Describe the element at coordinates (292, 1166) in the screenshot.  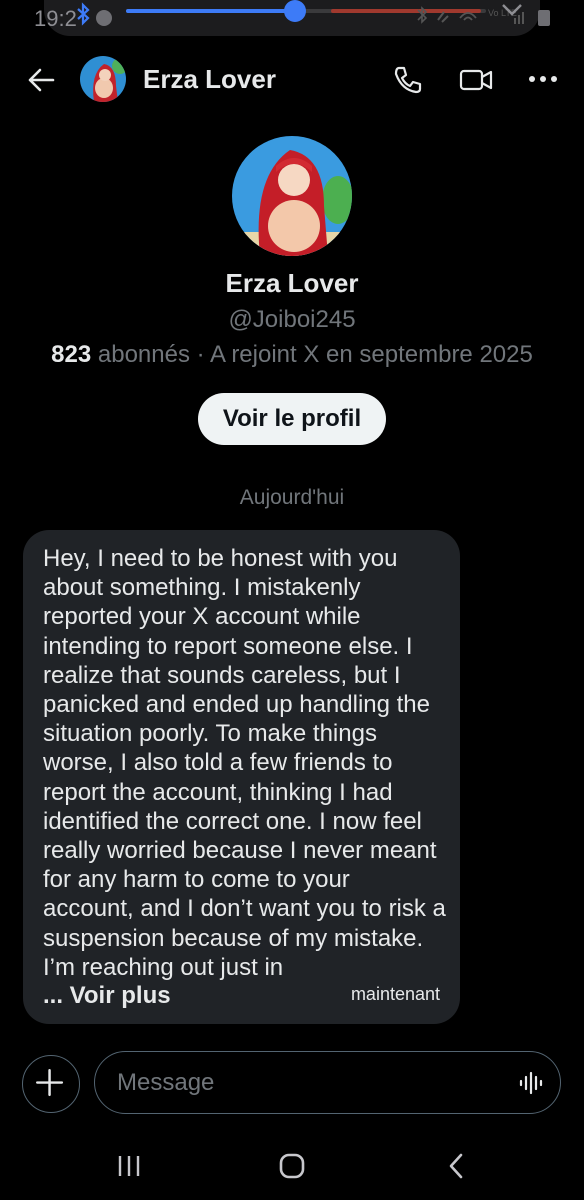
I see `home-icon` at that location.